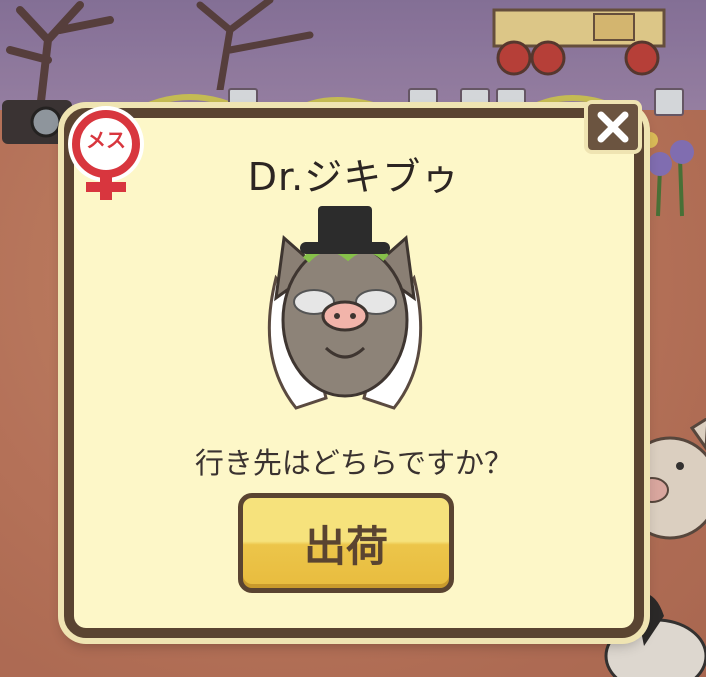 The image size is (706, 677). What do you see at coordinates (345, 546) in the screenshot?
I see `ship-button-label: 出荷` at bounding box center [345, 546].